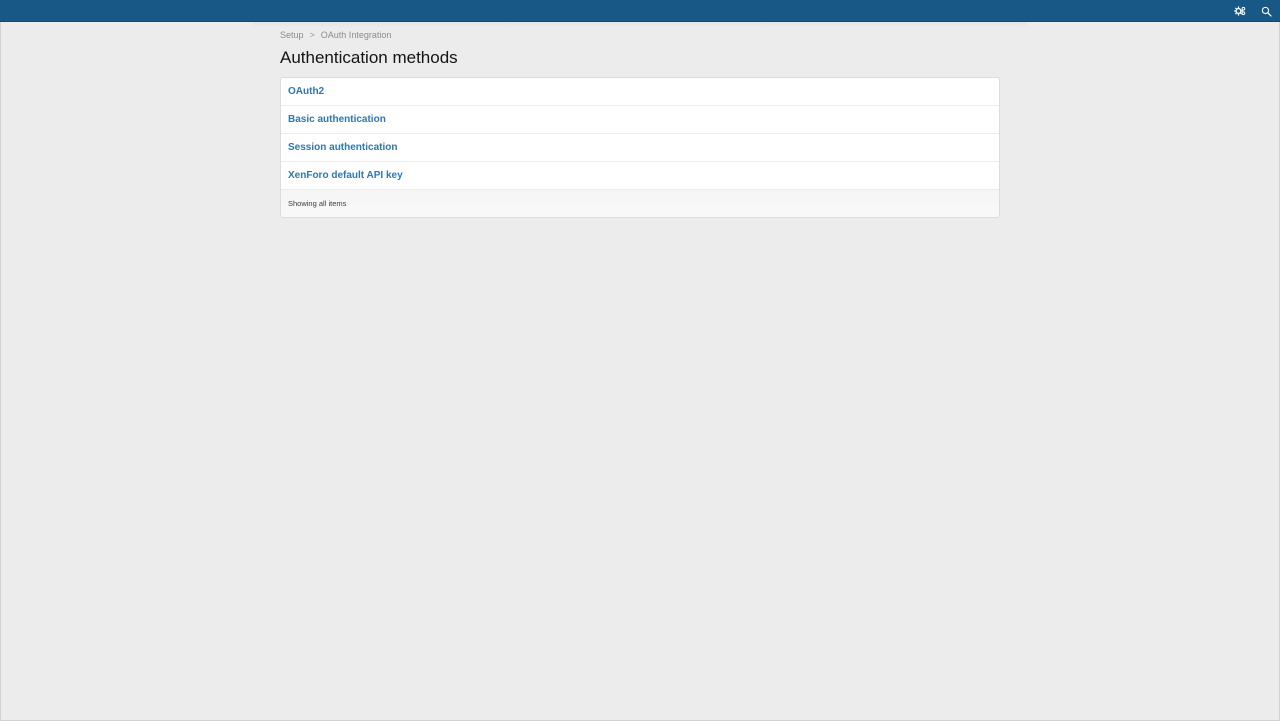  What do you see at coordinates (640, 120) in the screenshot?
I see `list-item: Basic authentication` at bounding box center [640, 120].